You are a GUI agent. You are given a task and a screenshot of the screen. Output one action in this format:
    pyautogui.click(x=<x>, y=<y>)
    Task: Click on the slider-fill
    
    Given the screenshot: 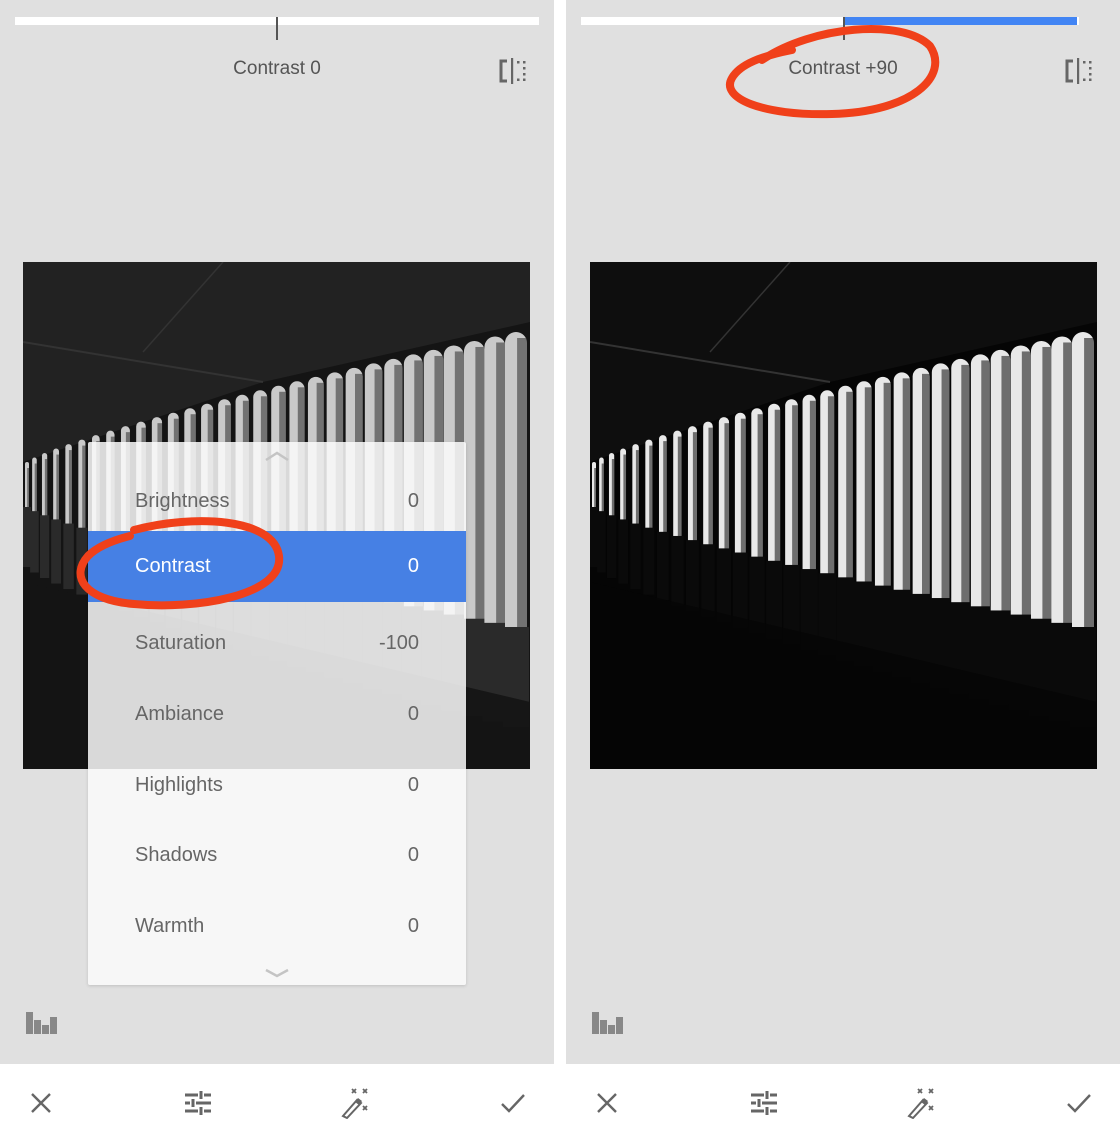 What is the action you would take?
    pyautogui.click(x=960, y=21)
    